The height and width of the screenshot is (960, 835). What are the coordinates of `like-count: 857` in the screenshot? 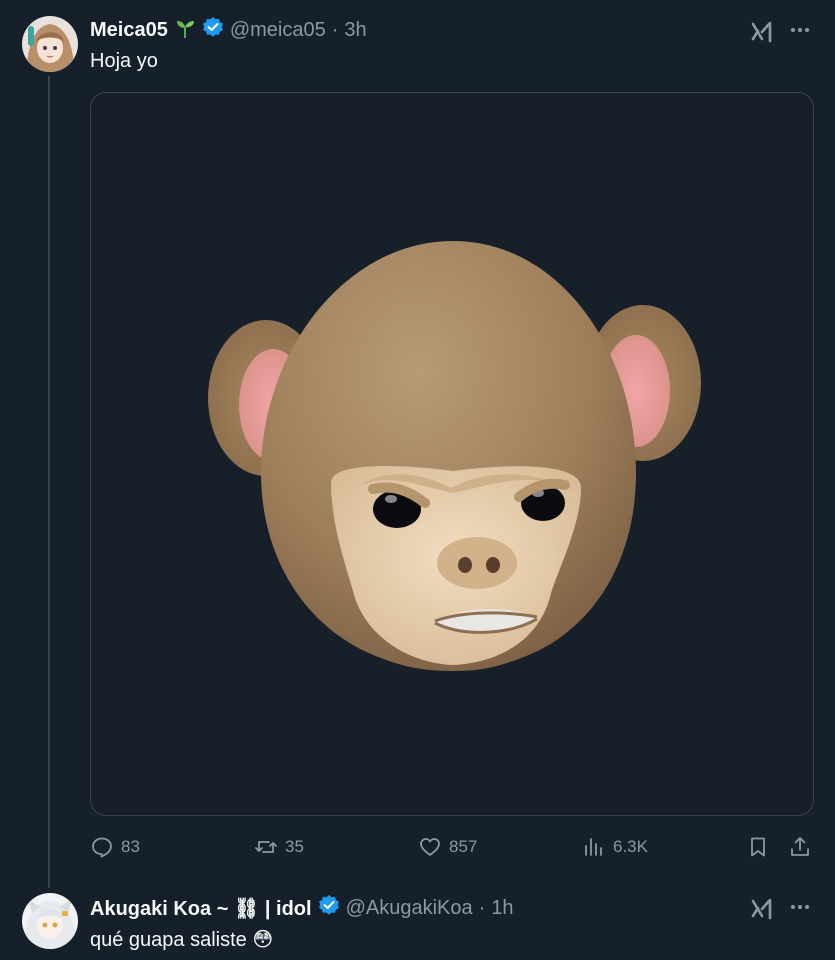 It's located at (463, 846).